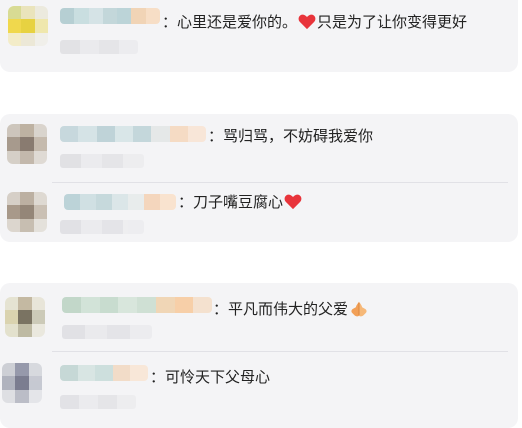 This screenshot has height=428, width=522. I want to click on comment-row: ：骂归骂，不妨碍我爱你, so click(259, 145).